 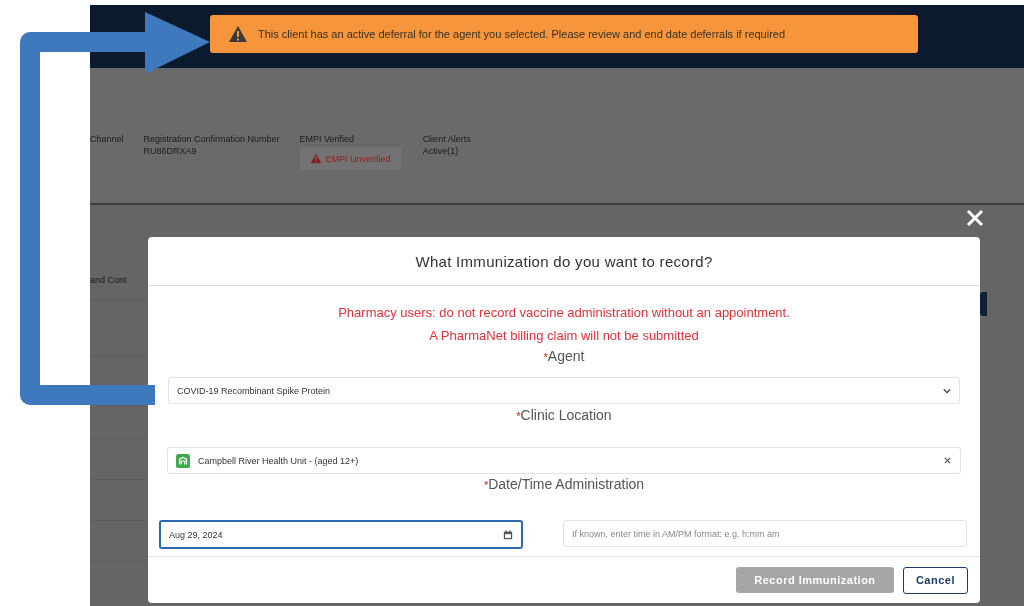 What do you see at coordinates (238, 34) in the screenshot?
I see `warning-icon` at bounding box center [238, 34].